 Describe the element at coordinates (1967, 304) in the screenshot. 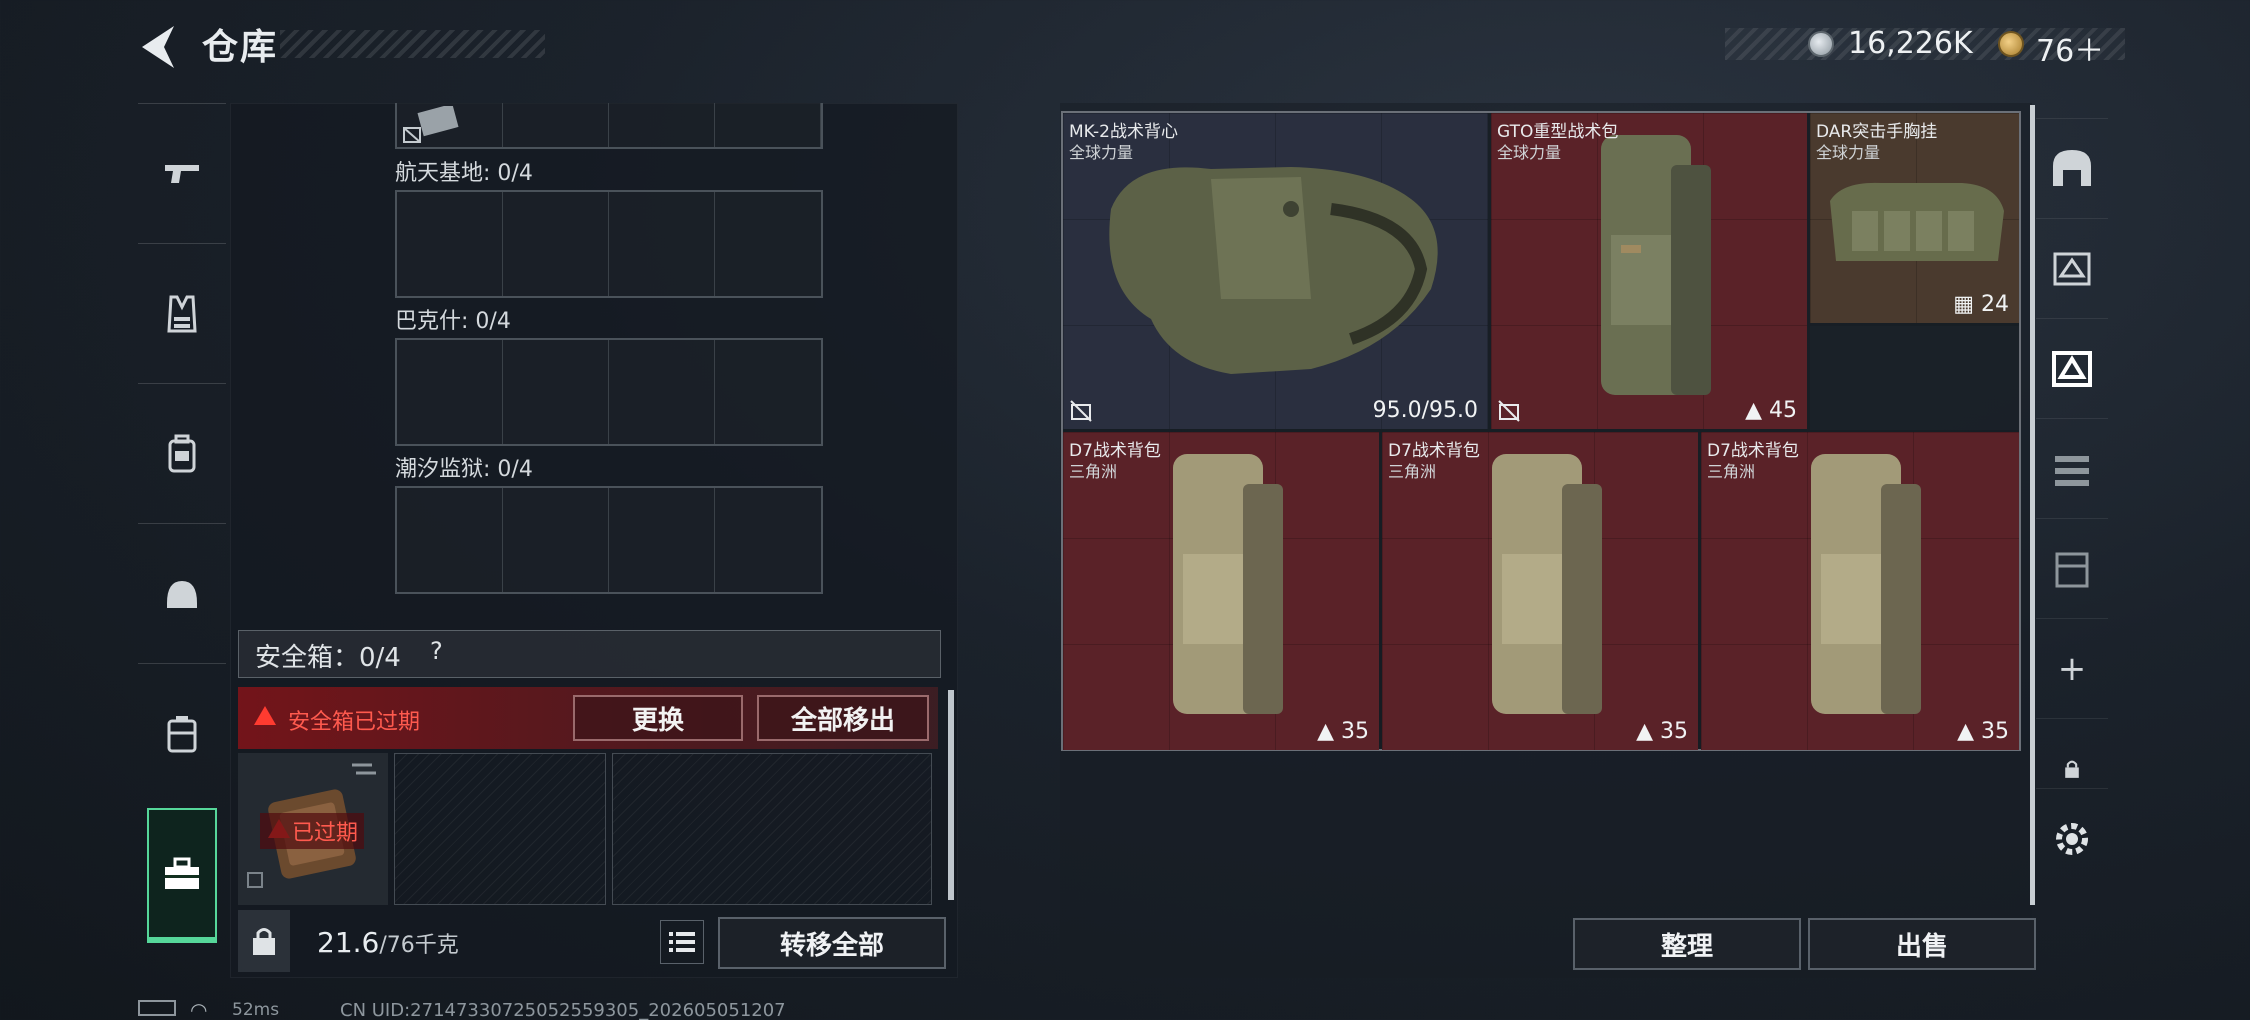

I see `vest-capacity-icon: ▦` at that location.